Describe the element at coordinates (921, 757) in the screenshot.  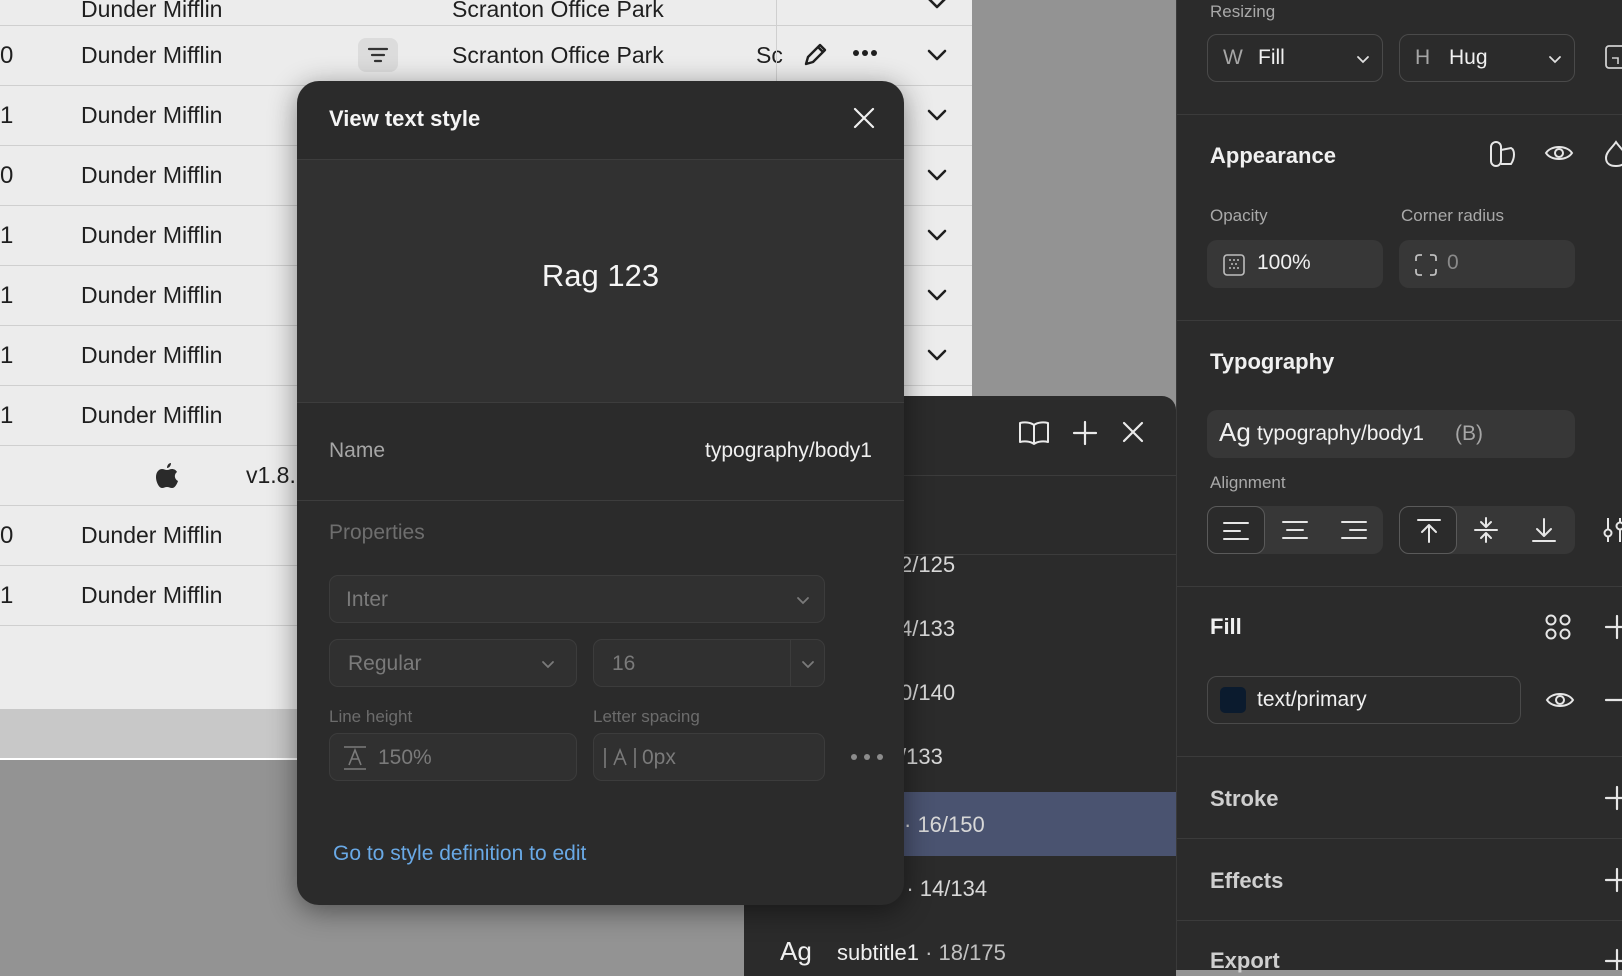
I see `style-meta: /133` at that location.